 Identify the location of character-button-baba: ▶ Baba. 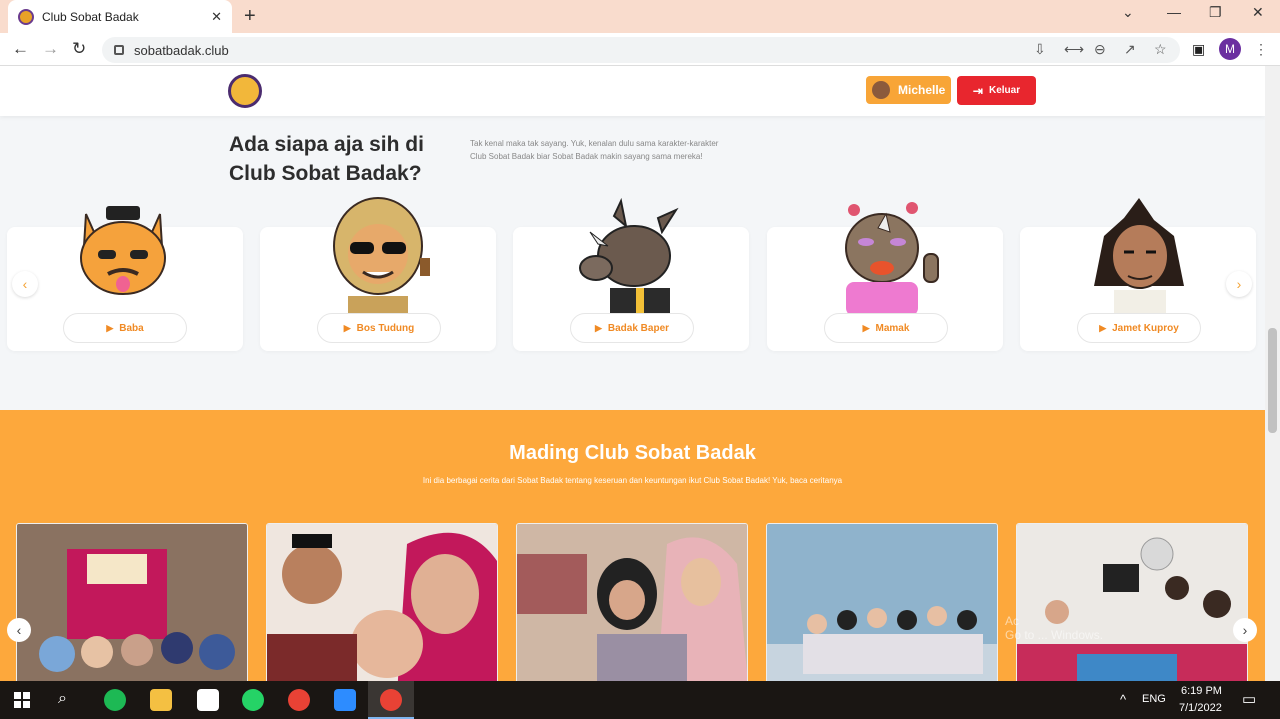
(125, 328).